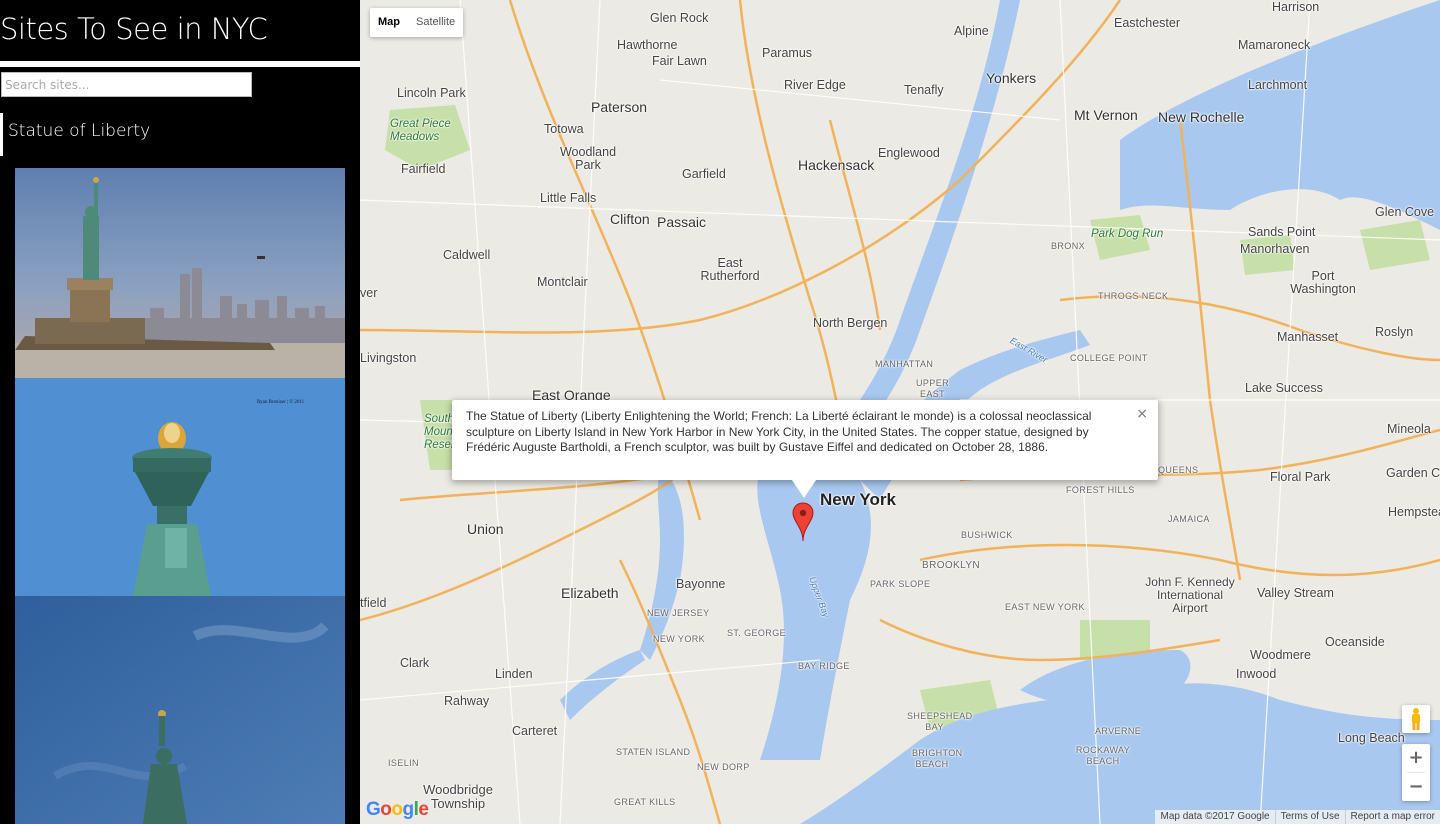 This screenshot has height=824, width=1440. Describe the element at coordinates (1201, 117) in the screenshot. I see `map-label: New Rochelle` at that location.